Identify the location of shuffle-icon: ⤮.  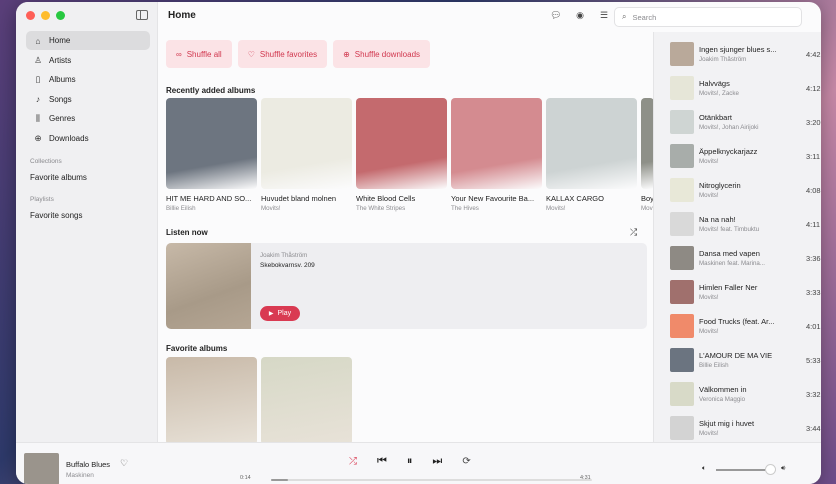
(633, 232).